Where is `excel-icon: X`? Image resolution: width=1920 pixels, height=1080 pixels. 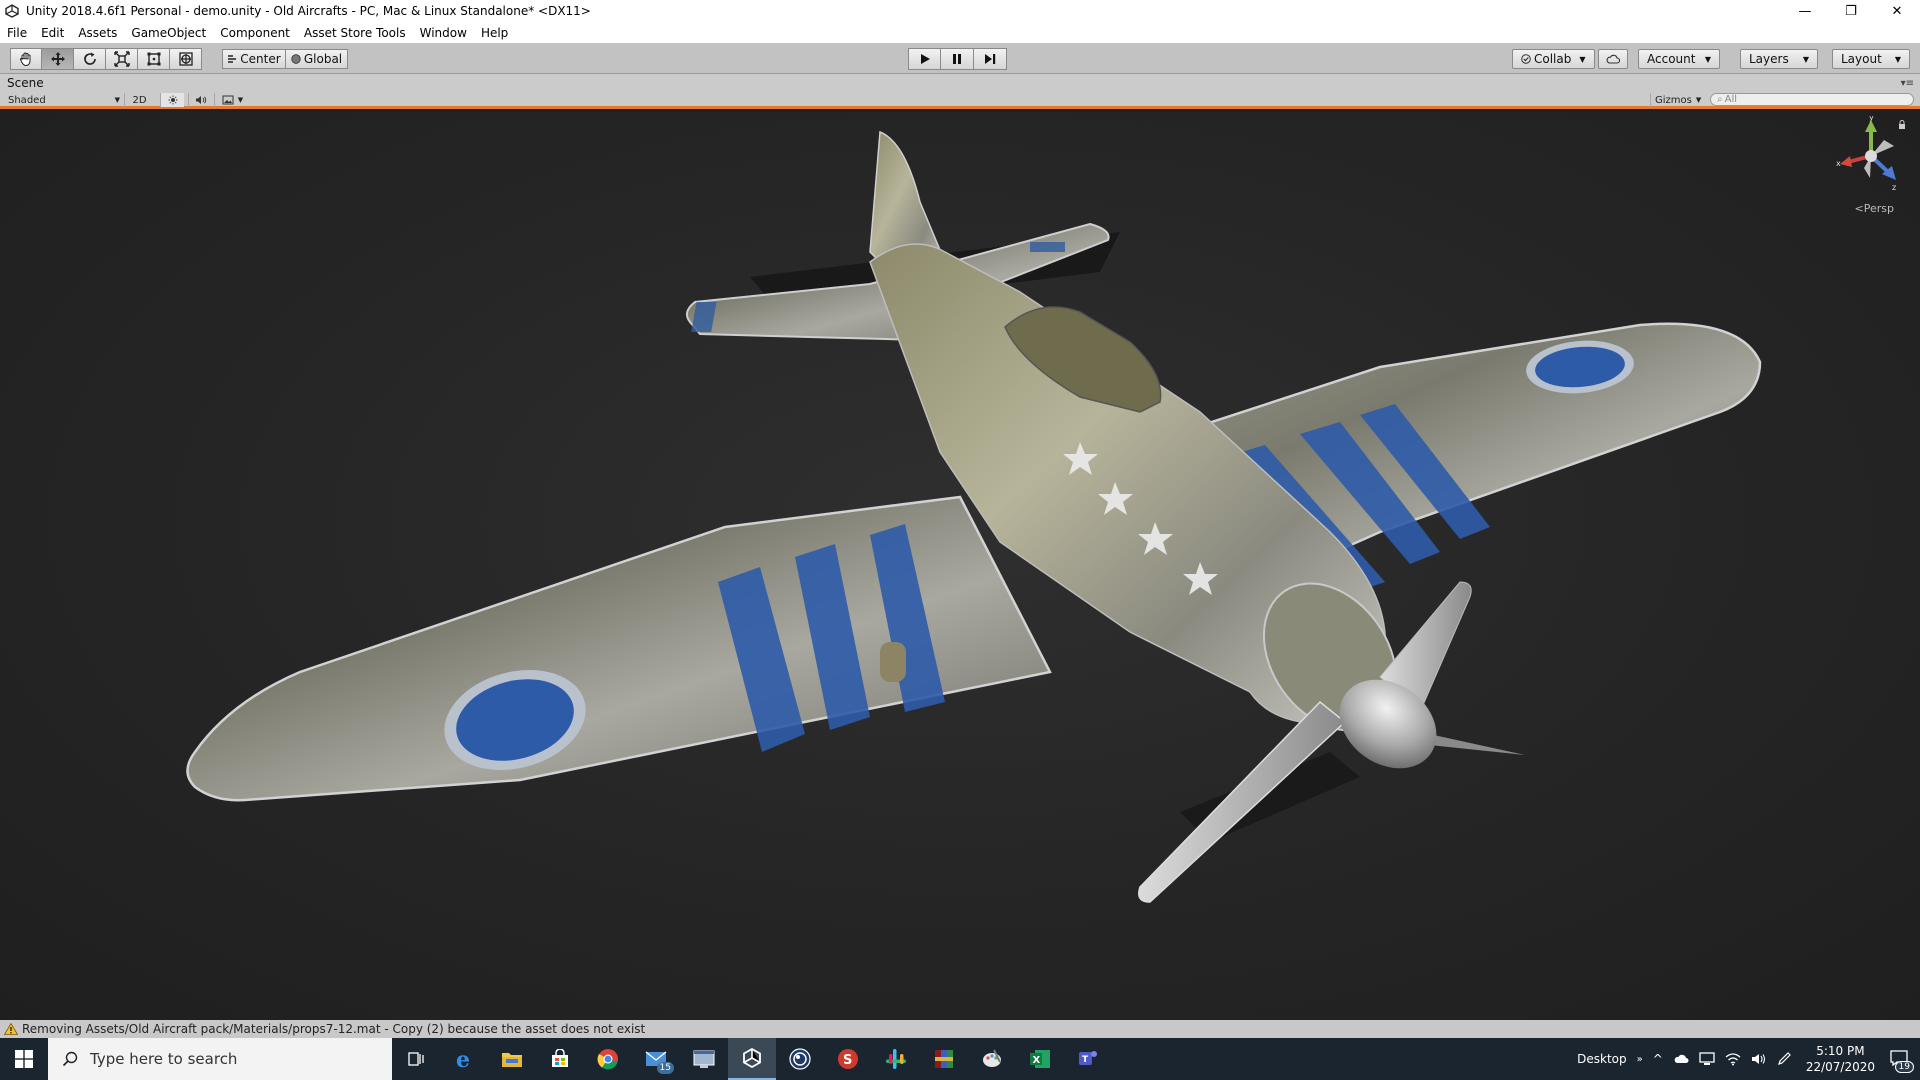 excel-icon: X is located at coordinates (1040, 1059).